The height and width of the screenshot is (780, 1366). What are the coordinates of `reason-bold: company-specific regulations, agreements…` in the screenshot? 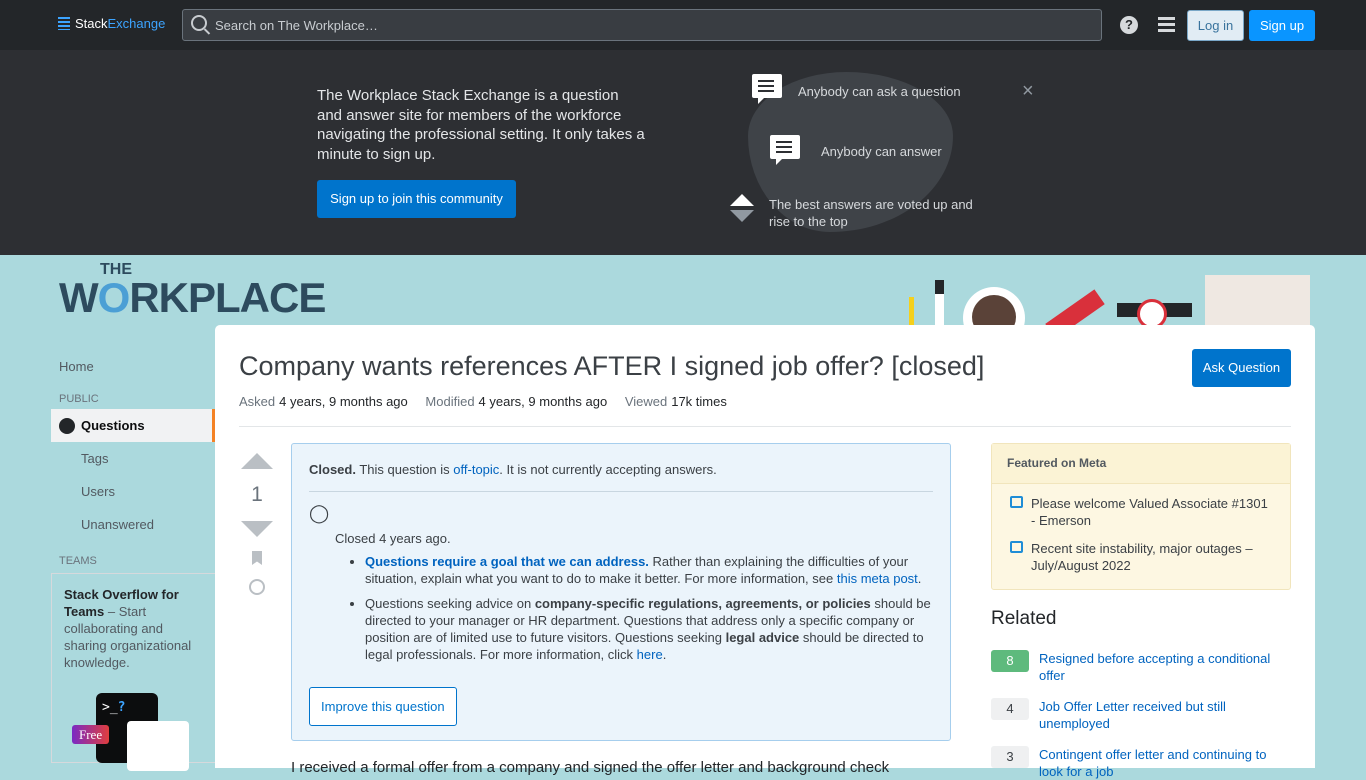 It's located at (702, 603).